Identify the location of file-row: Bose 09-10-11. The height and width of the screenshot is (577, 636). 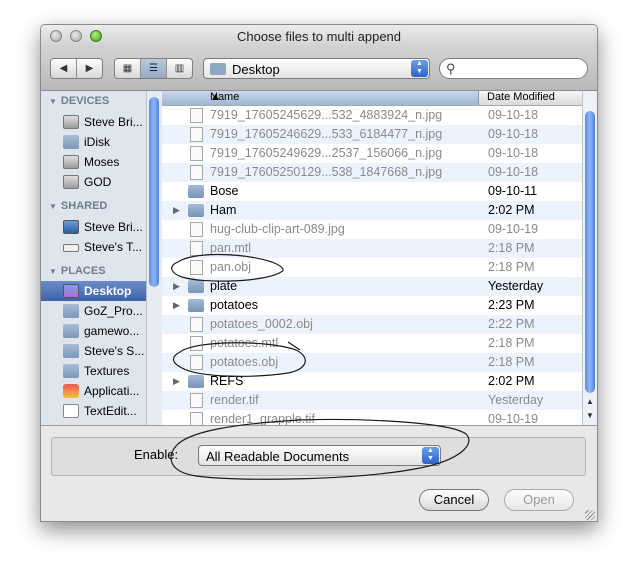
(372, 191).